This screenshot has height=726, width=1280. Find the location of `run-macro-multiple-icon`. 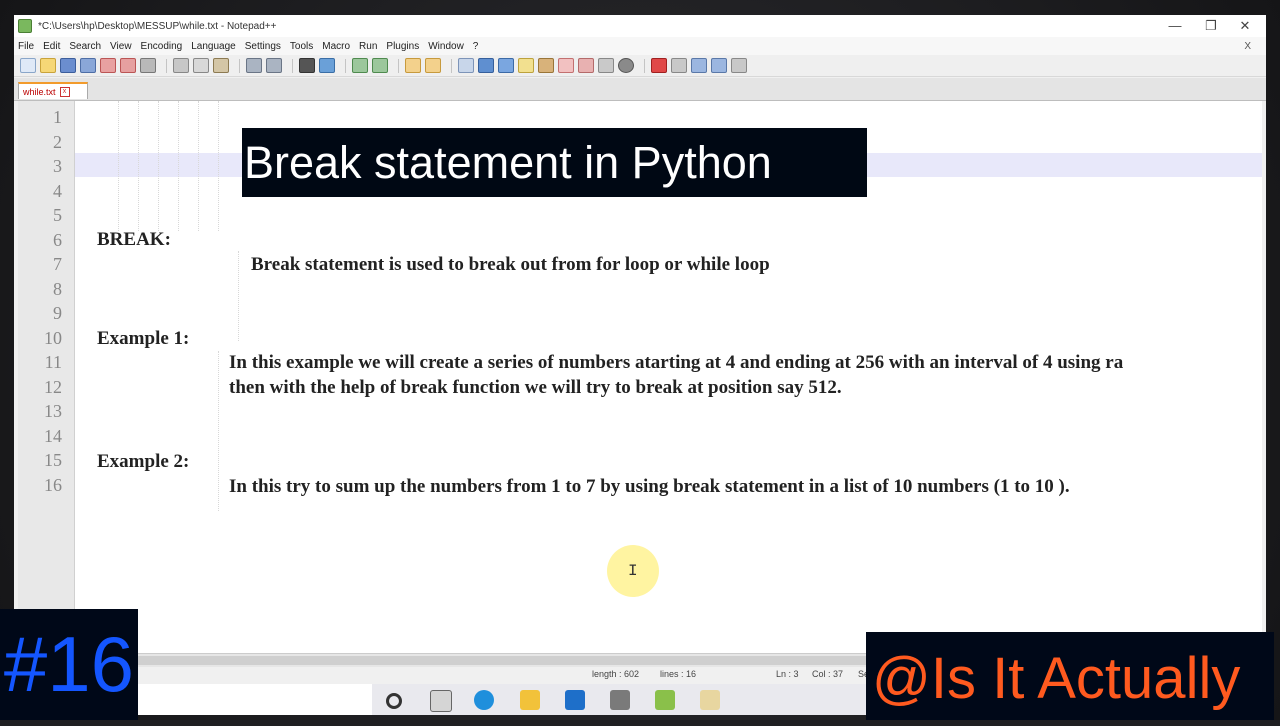

run-macro-multiple-icon is located at coordinates (719, 65).